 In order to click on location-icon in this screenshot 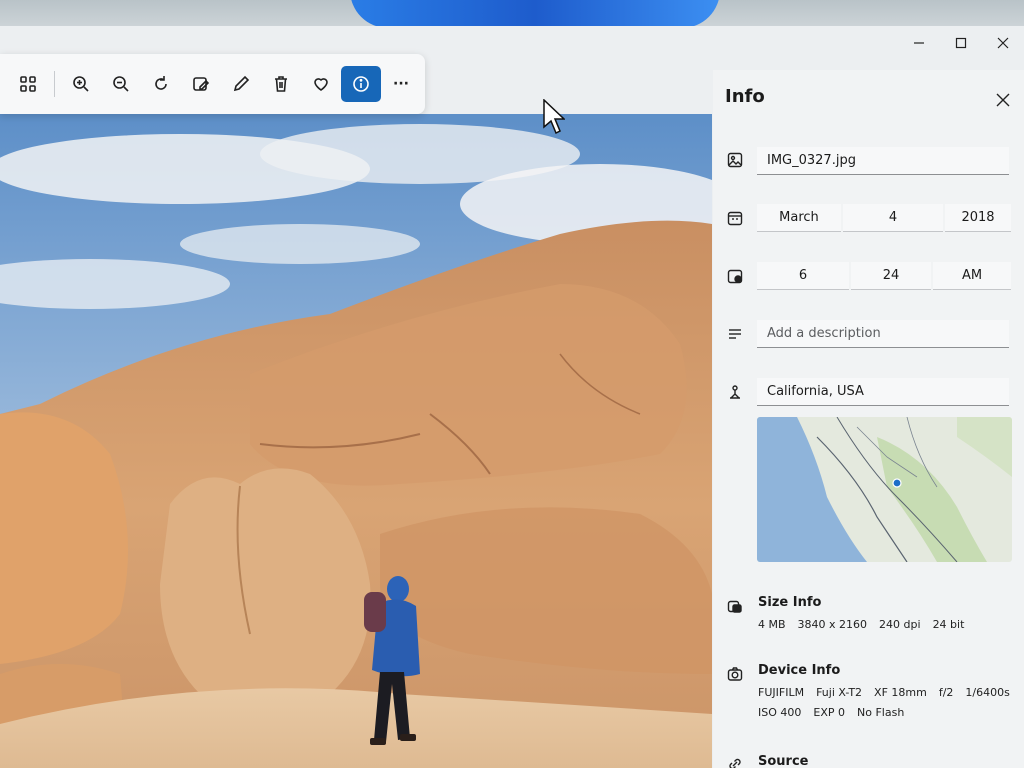, I will do `click(735, 392)`.